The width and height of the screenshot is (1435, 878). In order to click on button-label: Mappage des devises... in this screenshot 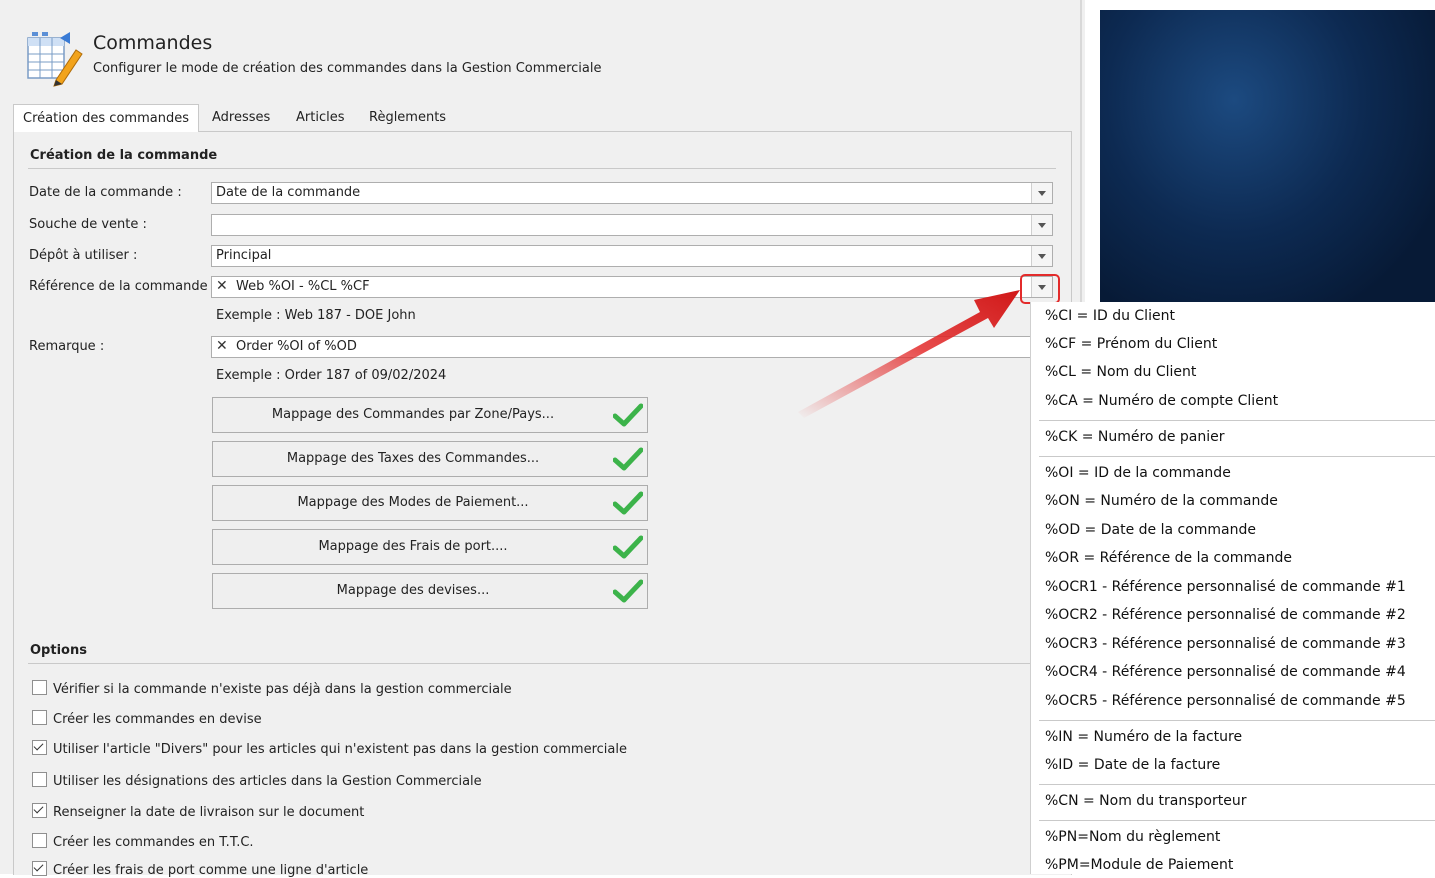, I will do `click(413, 590)`.